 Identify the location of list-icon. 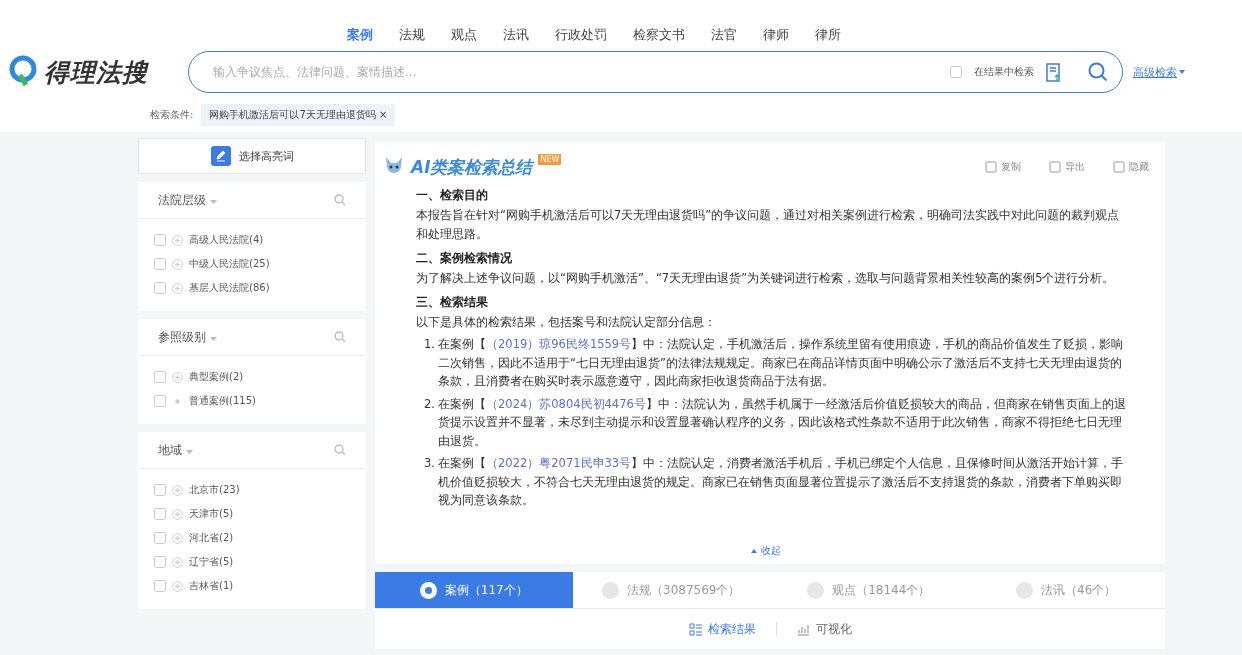
(695, 629).